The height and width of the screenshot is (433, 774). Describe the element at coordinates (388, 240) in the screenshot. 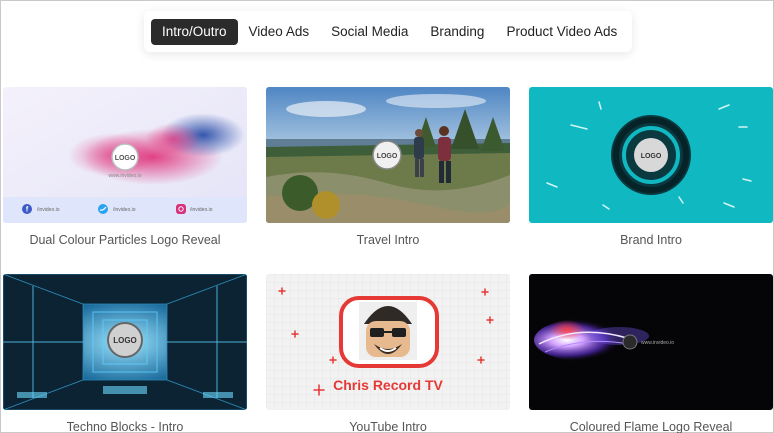

I see `template-title: Travel Intro` at that location.